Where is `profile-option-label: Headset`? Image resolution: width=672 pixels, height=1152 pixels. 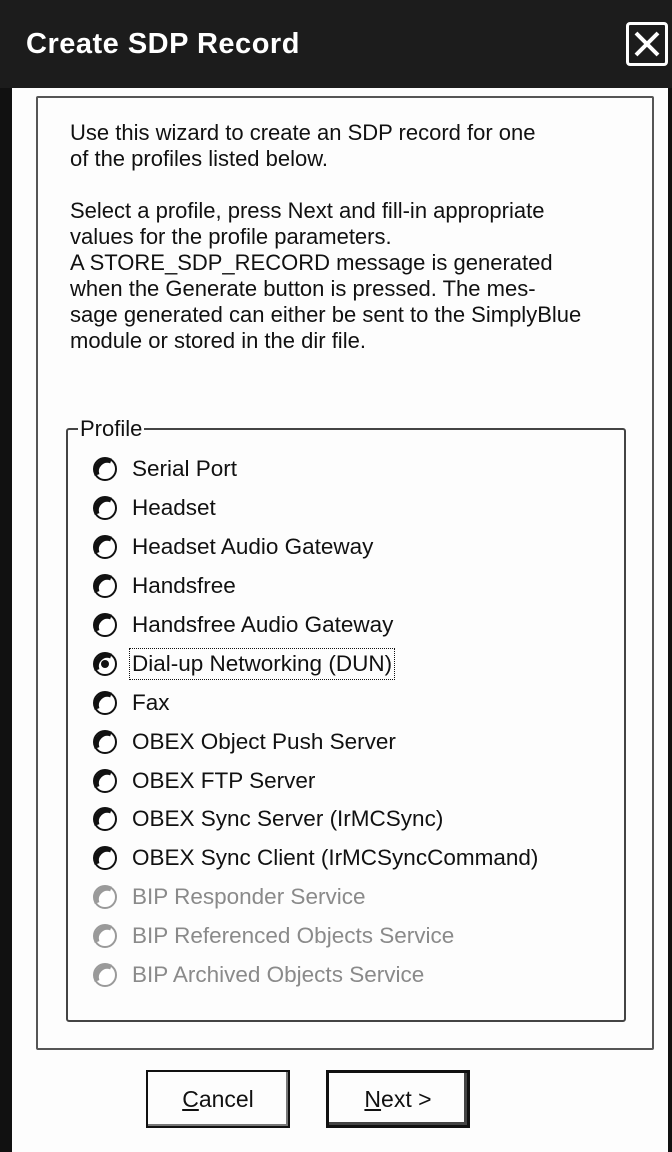
profile-option-label: Headset is located at coordinates (174, 508).